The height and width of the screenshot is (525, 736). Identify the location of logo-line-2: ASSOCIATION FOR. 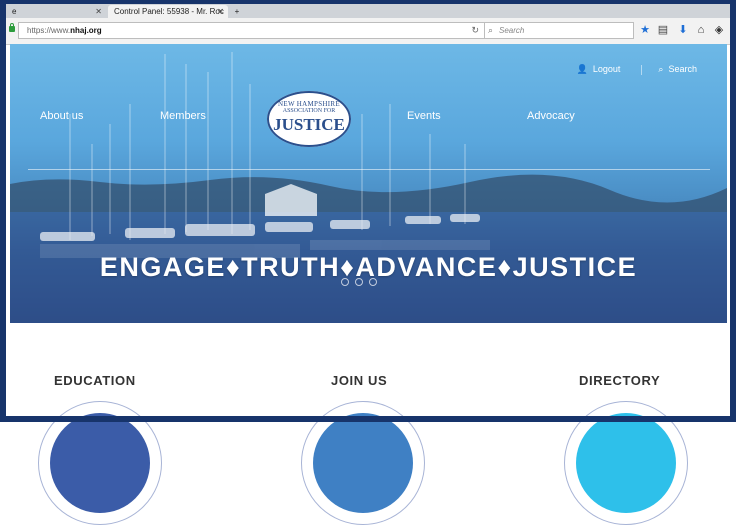
(309, 111).